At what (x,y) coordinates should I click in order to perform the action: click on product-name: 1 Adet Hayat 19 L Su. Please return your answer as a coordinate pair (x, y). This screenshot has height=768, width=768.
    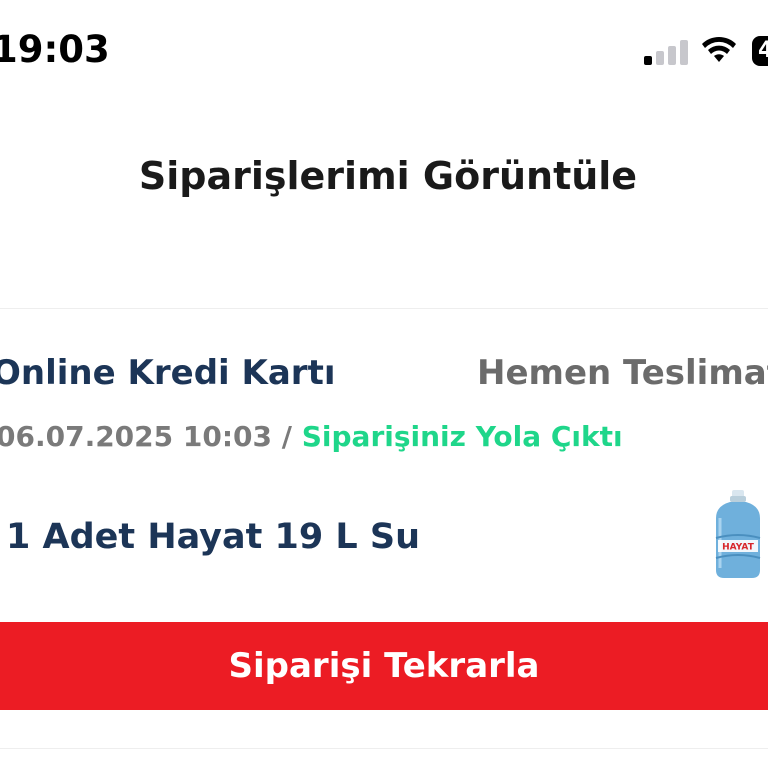
    Looking at the image, I should click on (213, 537).